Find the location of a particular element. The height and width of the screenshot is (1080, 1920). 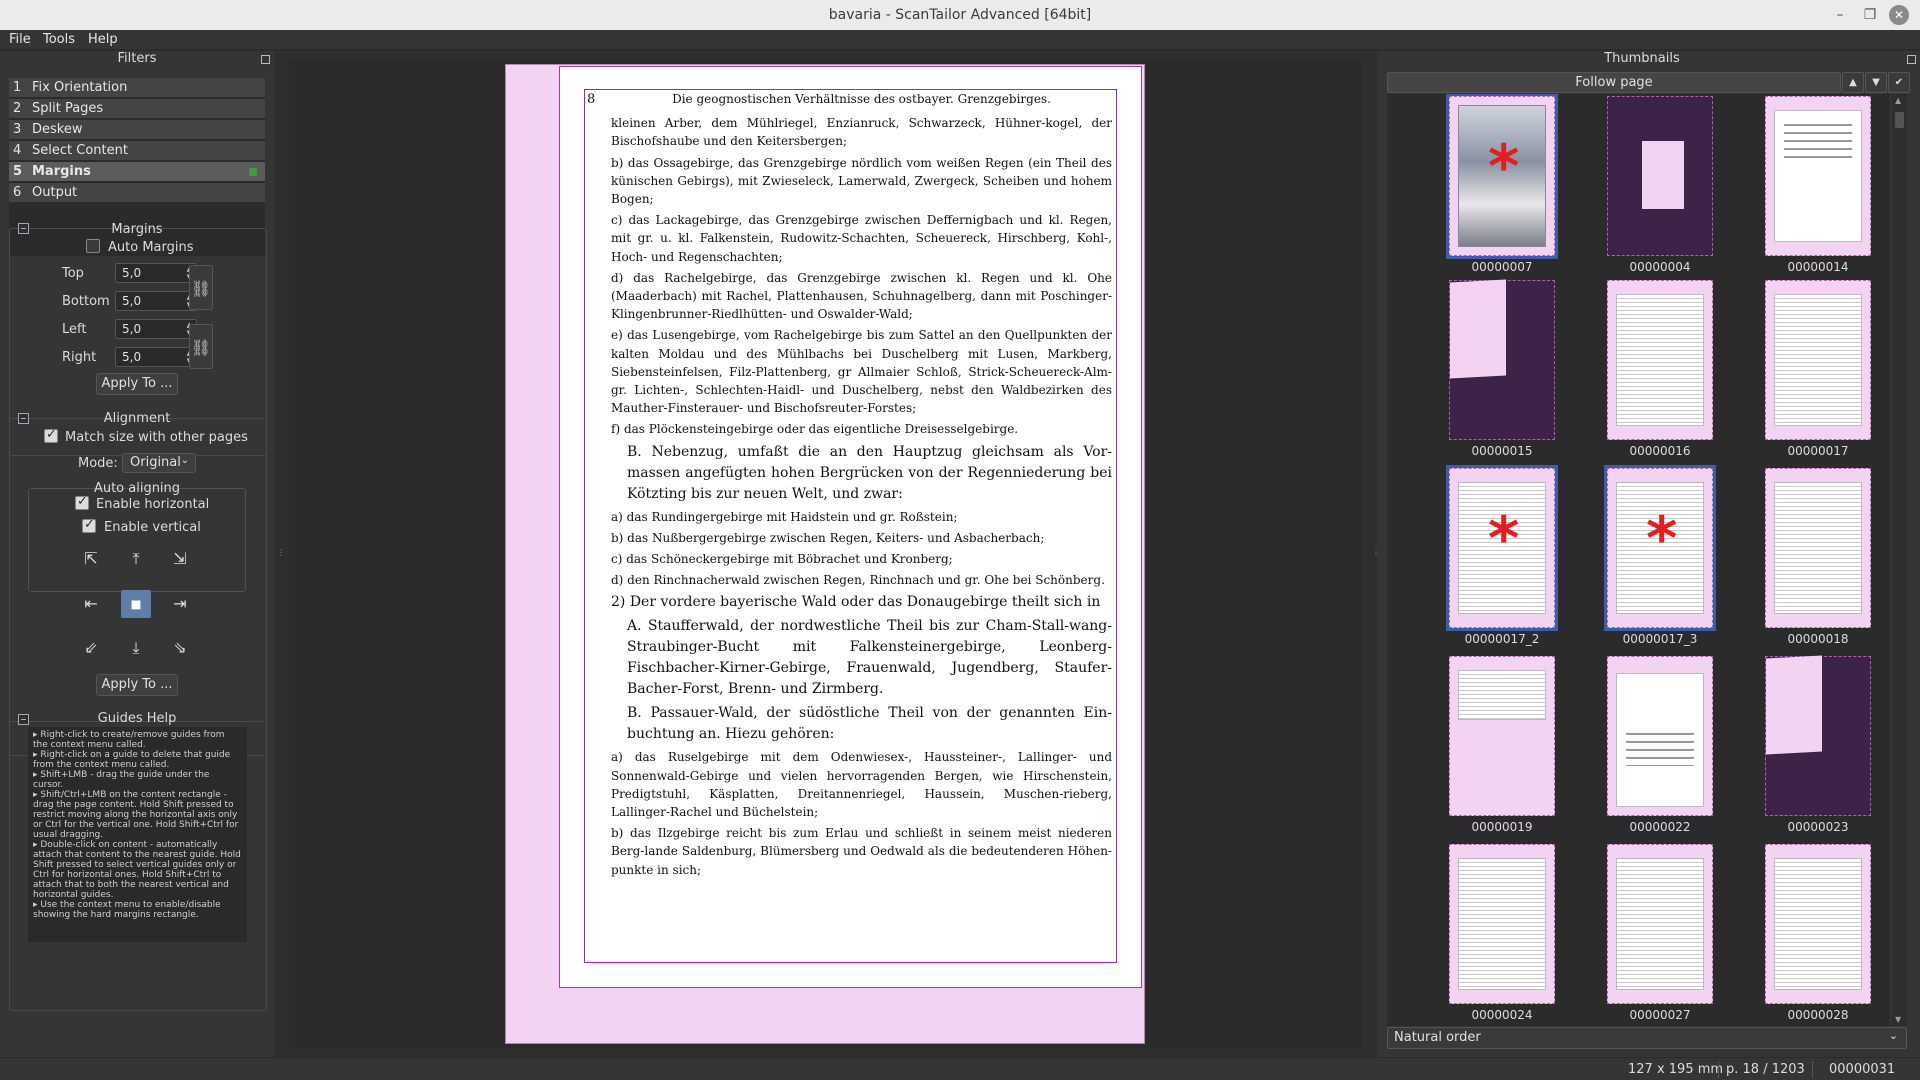

right-splitter-handle: ⋮ is located at coordinates (1376, 552).